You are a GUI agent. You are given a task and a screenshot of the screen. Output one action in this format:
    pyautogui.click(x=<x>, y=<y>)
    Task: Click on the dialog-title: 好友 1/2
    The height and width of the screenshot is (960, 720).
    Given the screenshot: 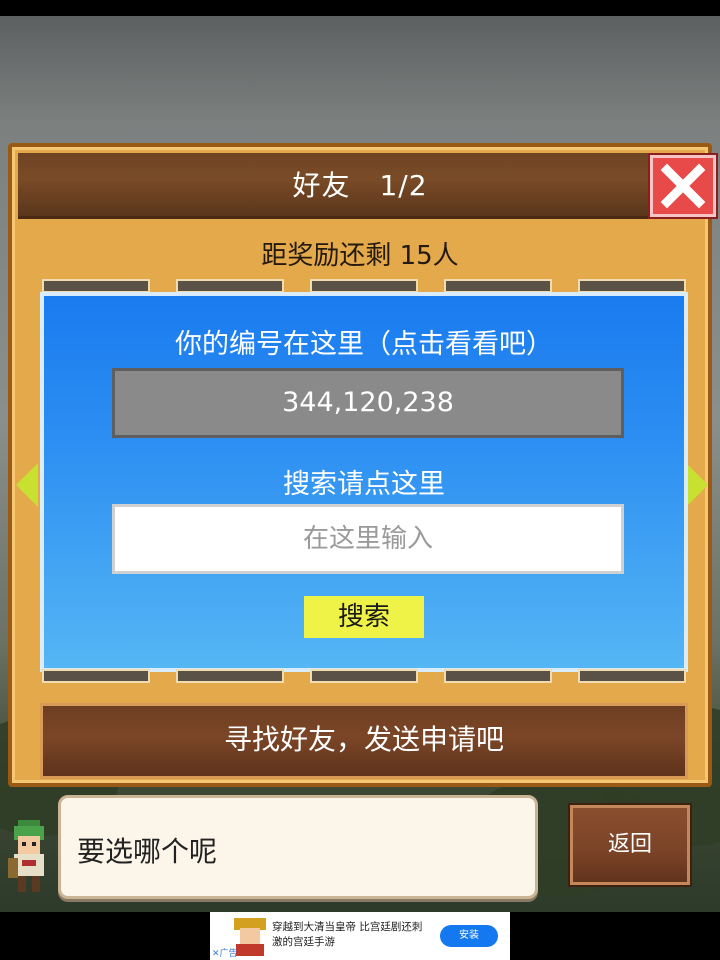 What is the action you would take?
    pyautogui.click(x=360, y=185)
    